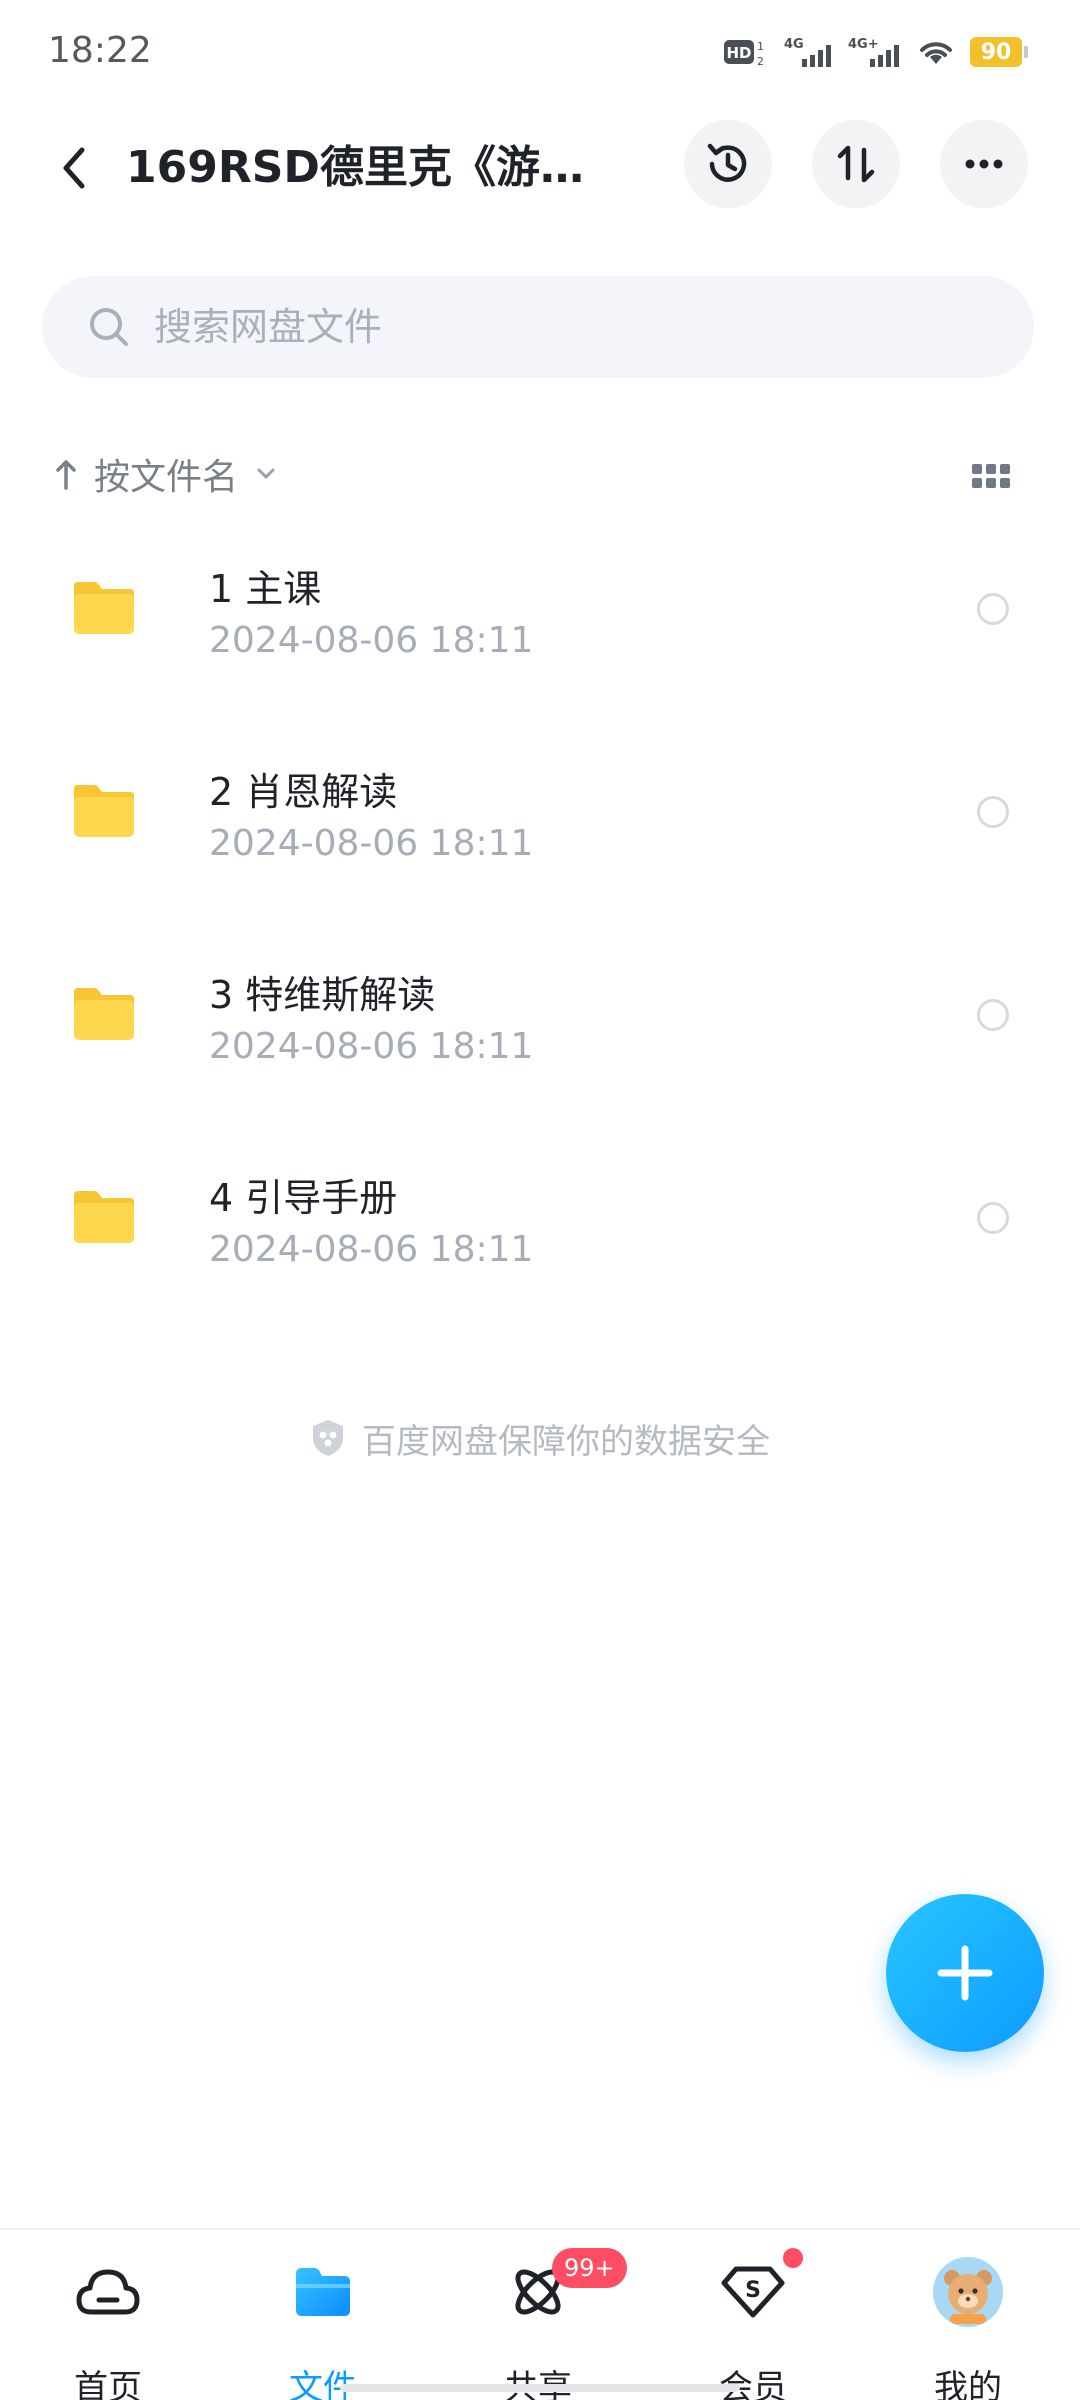 Image resolution: width=1080 pixels, height=2400 pixels. Describe the element at coordinates (100, 50) in the screenshot. I see `status-time: 18:22` at that location.